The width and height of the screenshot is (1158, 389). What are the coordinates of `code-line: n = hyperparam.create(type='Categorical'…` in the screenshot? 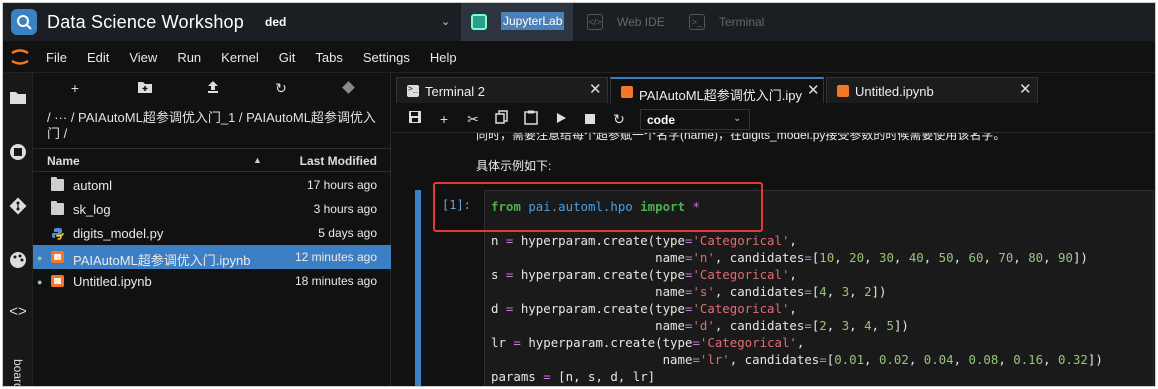 It's located at (644, 240).